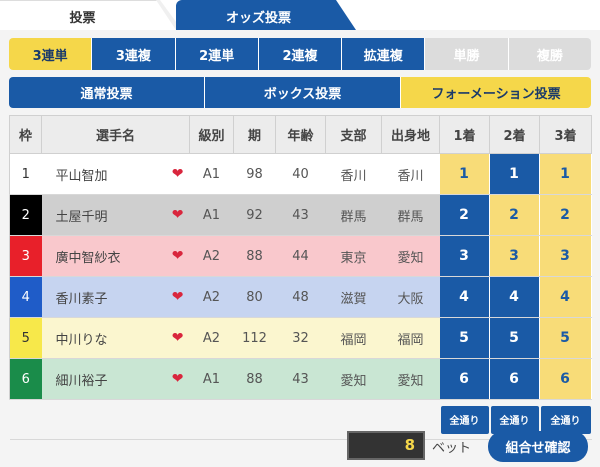 The image size is (600, 467). I want to click on racer-origin: 愛知, so click(410, 379).